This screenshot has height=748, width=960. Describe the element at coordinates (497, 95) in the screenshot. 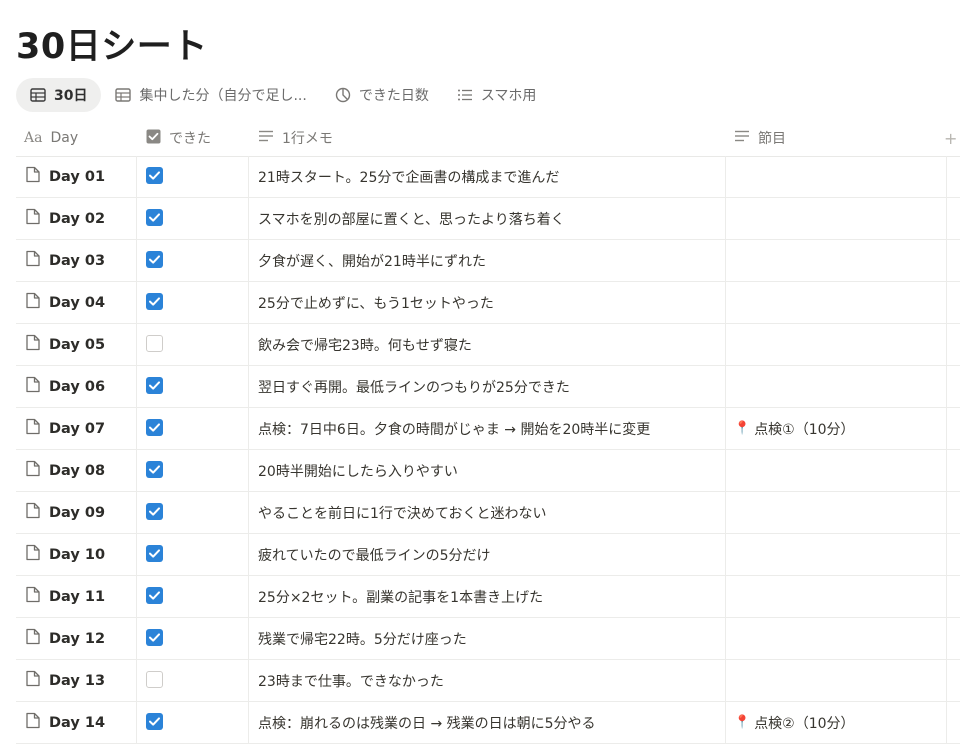

I see `tab-smartphone: スマホ用` at that location.